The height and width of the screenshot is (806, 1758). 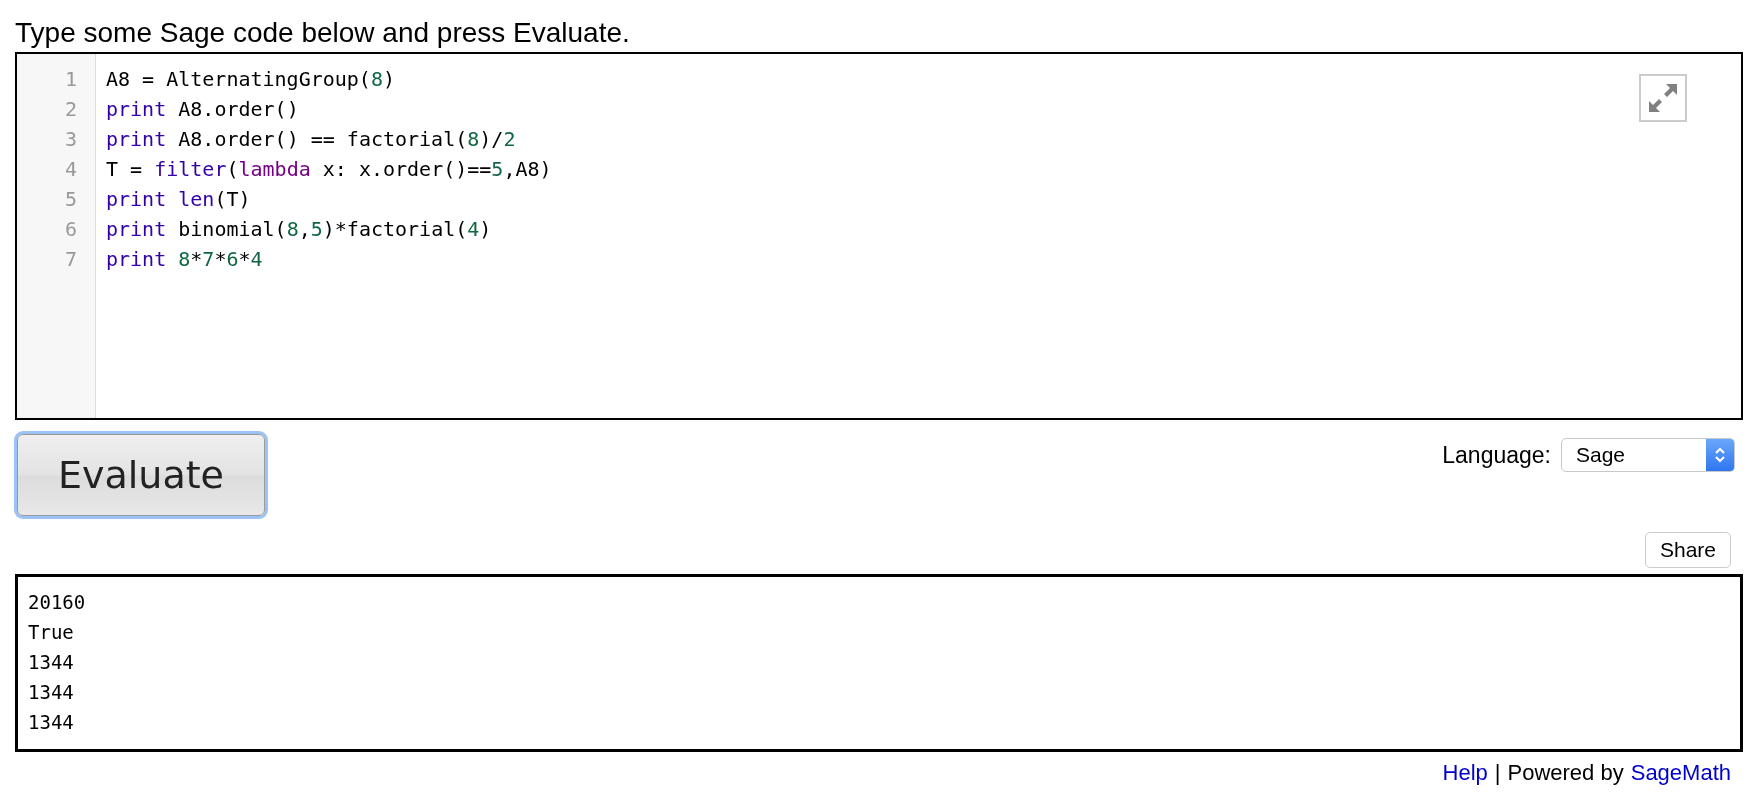 I want to click on line-number: 4, so click(x=70, y=169).